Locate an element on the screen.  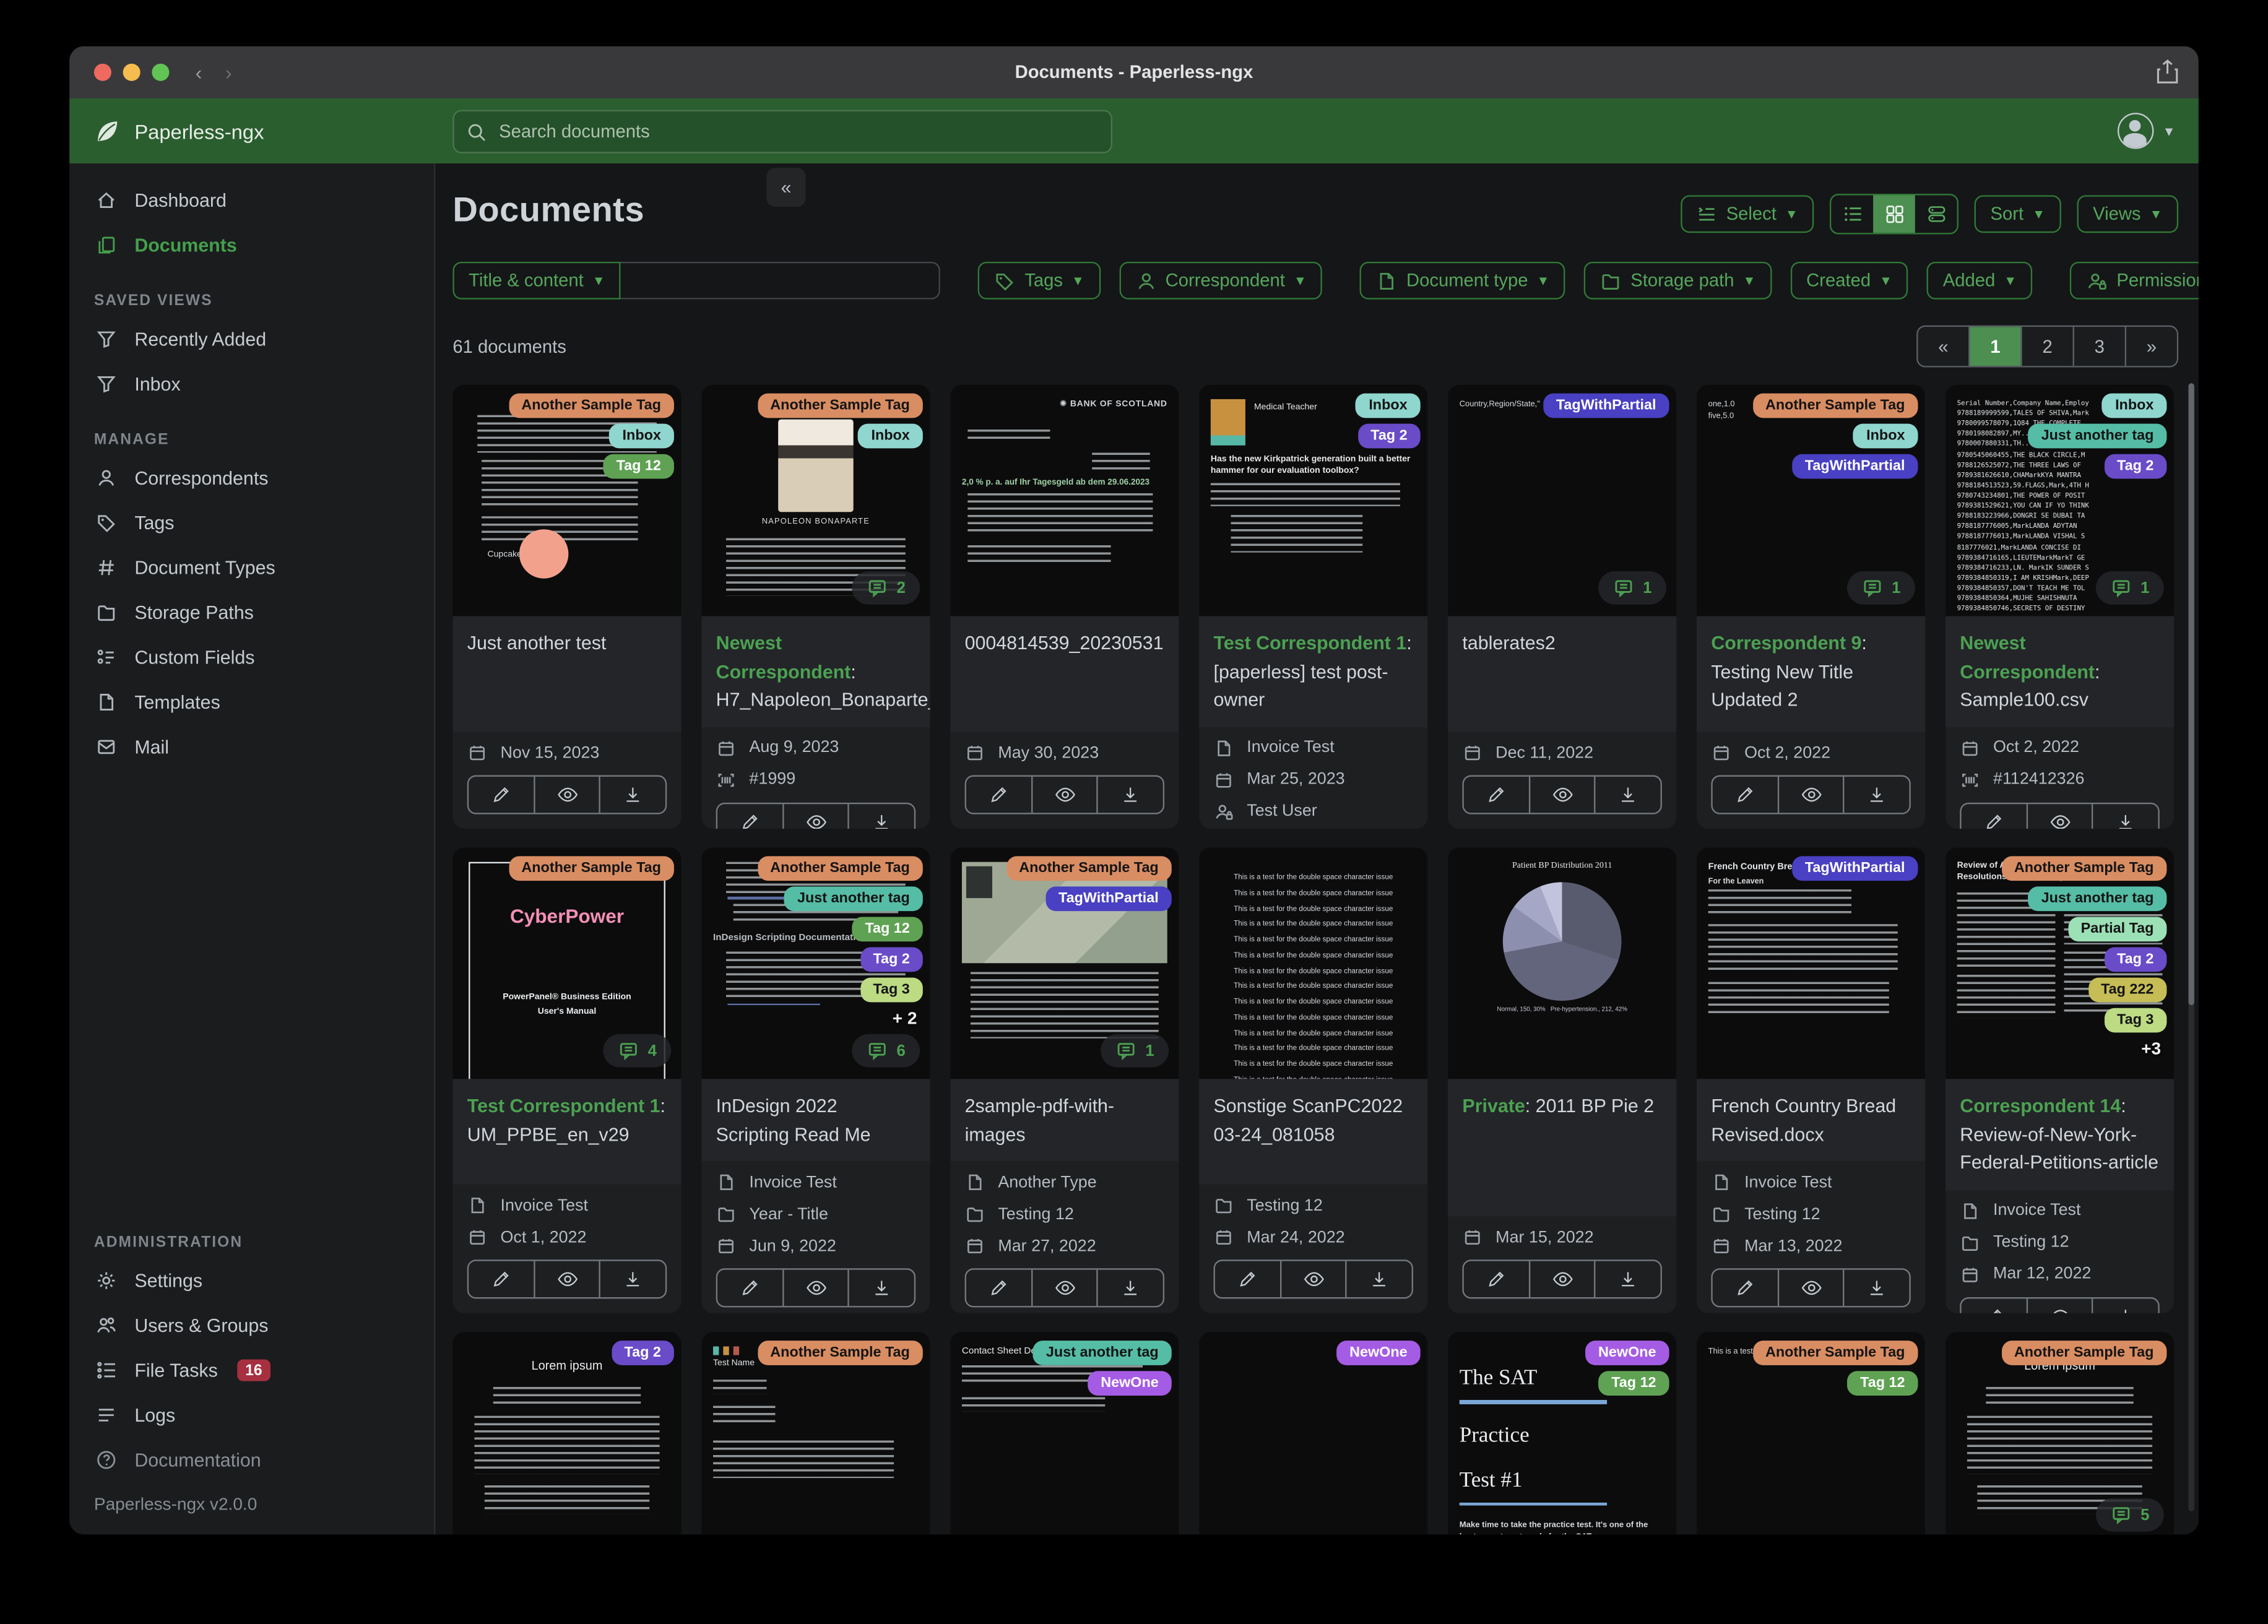
global-search is located at coordinates (782, 131).